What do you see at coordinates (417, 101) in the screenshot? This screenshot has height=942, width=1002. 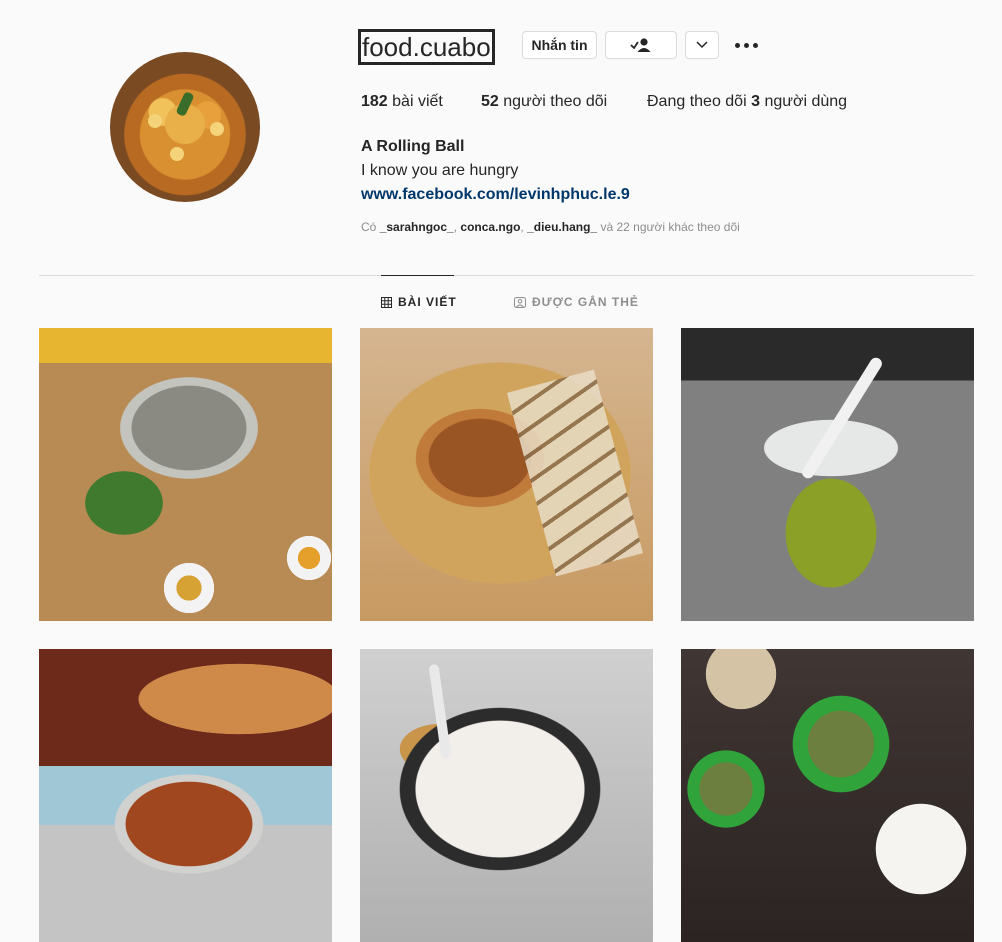 I see `posts-label: bài viết` at bounding box center [417, 101].